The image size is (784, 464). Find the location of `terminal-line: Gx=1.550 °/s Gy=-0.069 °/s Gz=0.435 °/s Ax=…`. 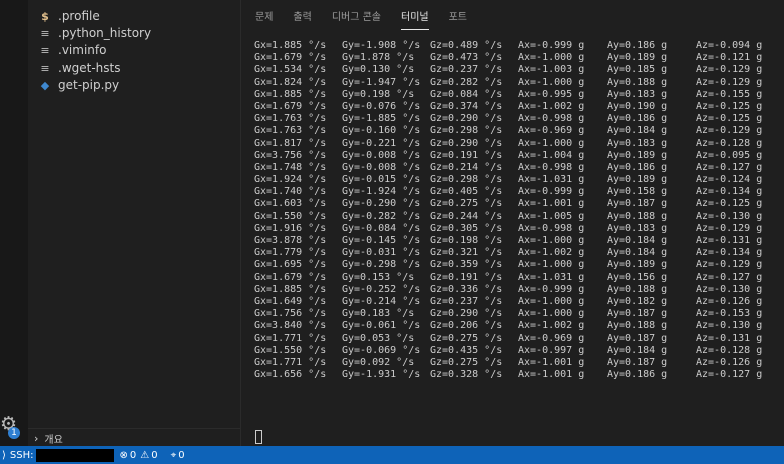

terminal-line: Gx=1.550 °/s Gy=-0.069 °/s Gz=0.435 °/s Ax=… is located at coordinates (519, 351).